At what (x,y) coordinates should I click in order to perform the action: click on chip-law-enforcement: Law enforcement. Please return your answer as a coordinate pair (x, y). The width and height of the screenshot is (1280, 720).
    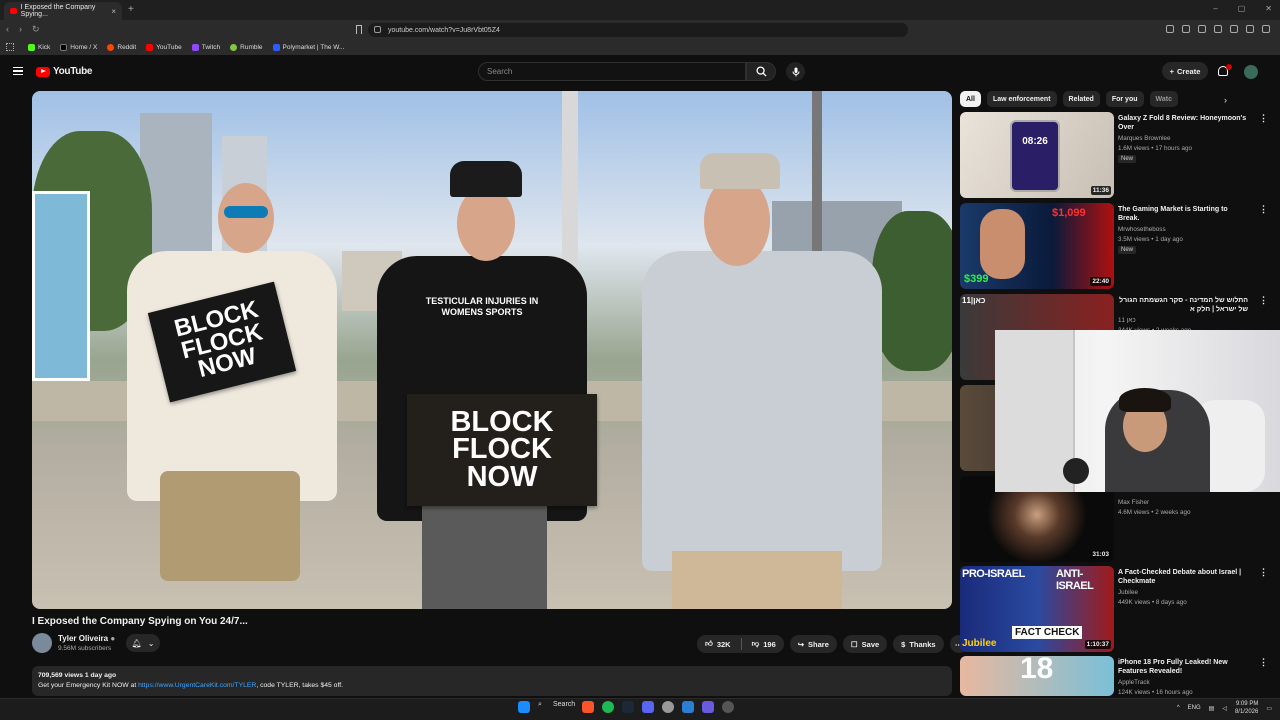
    Looking at the image, I should click on (1021, 99).